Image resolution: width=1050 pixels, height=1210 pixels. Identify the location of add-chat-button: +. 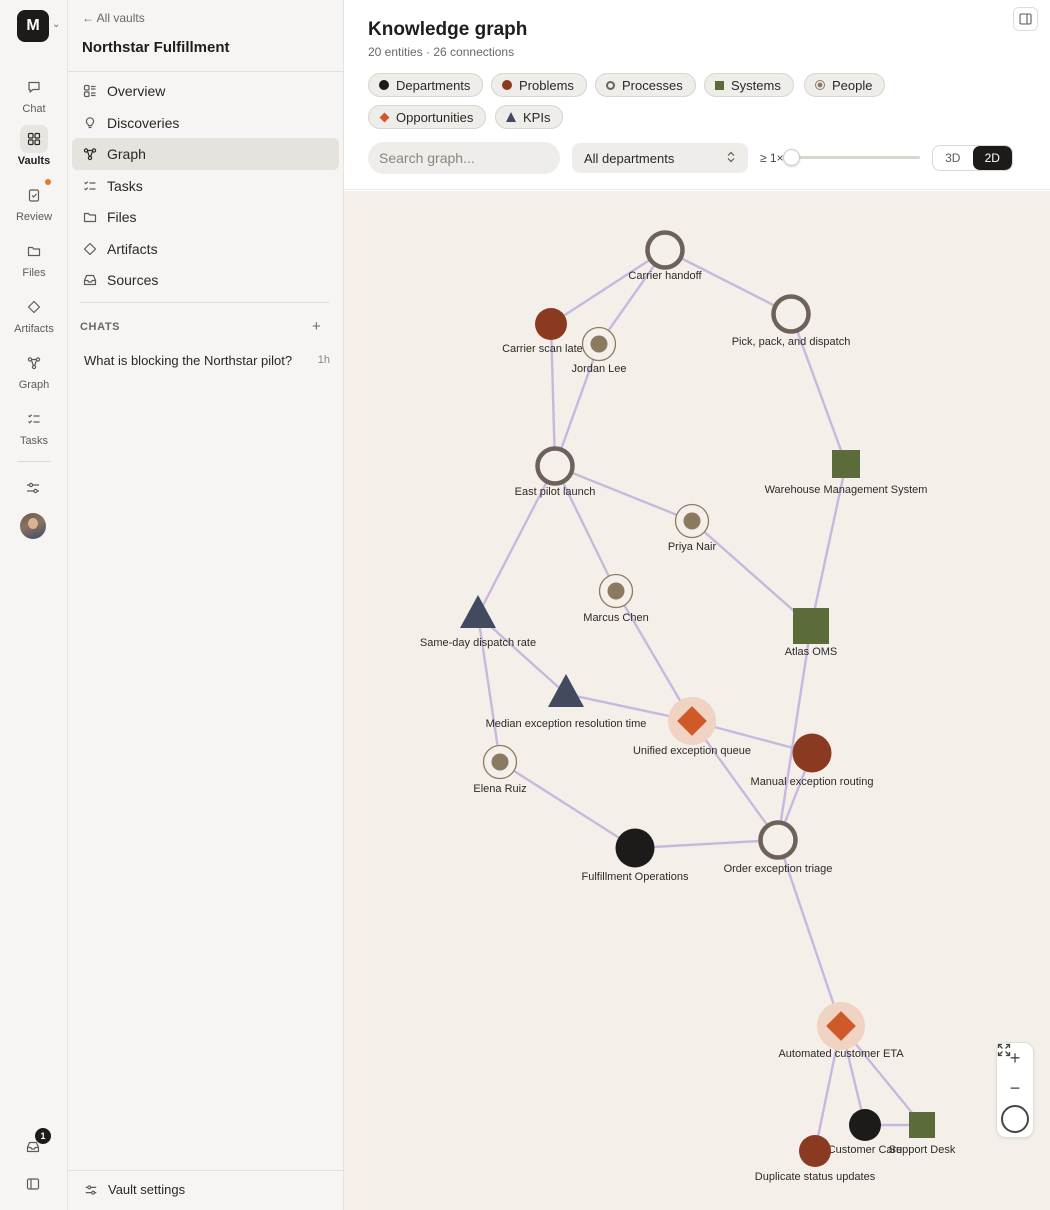
(316, 326).